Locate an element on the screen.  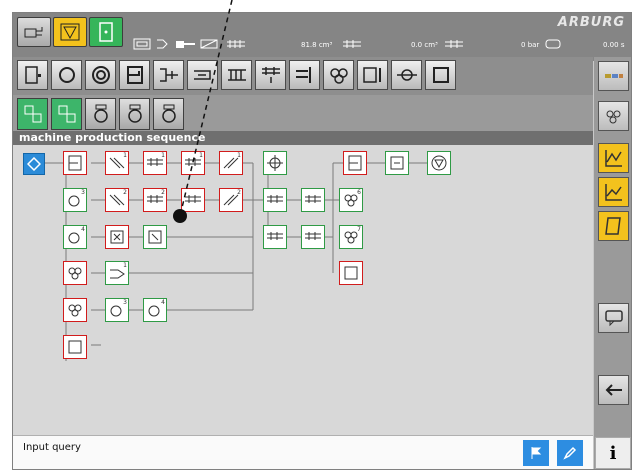
tool-frame is located at coordinates (440, 75).